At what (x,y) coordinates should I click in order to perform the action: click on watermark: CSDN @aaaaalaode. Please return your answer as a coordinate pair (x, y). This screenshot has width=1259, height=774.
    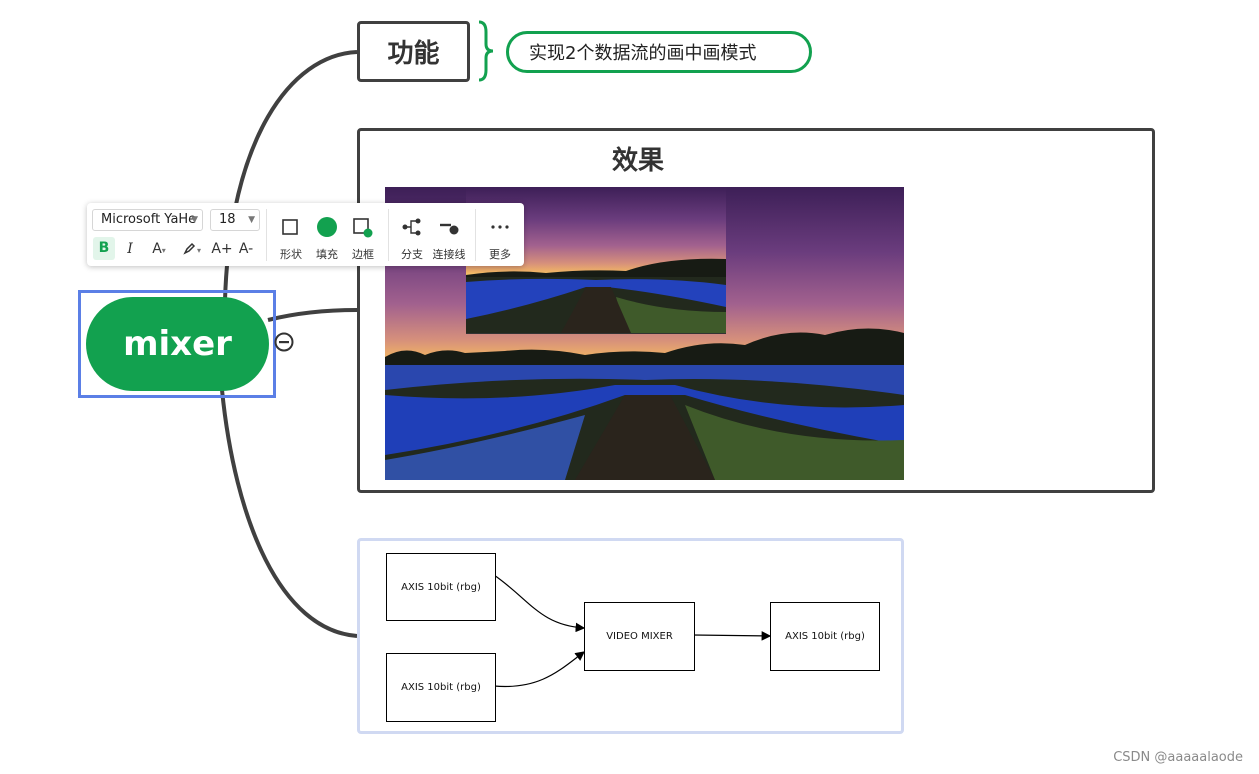
    Looking at the image, I should click on (1178, 757).